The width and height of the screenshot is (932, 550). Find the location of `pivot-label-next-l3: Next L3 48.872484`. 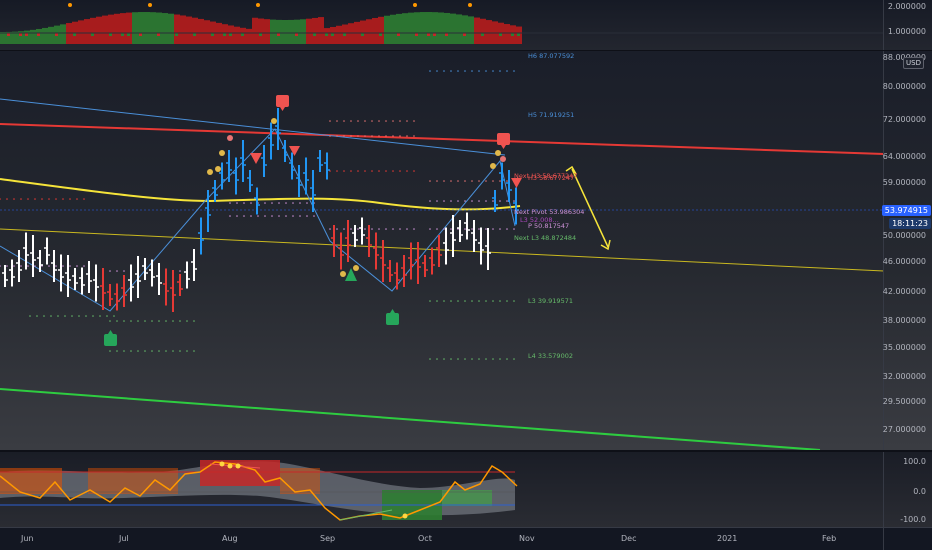

pivot-label-next-l3: Next L3 48.872484 is located at coordinates (545, 238).